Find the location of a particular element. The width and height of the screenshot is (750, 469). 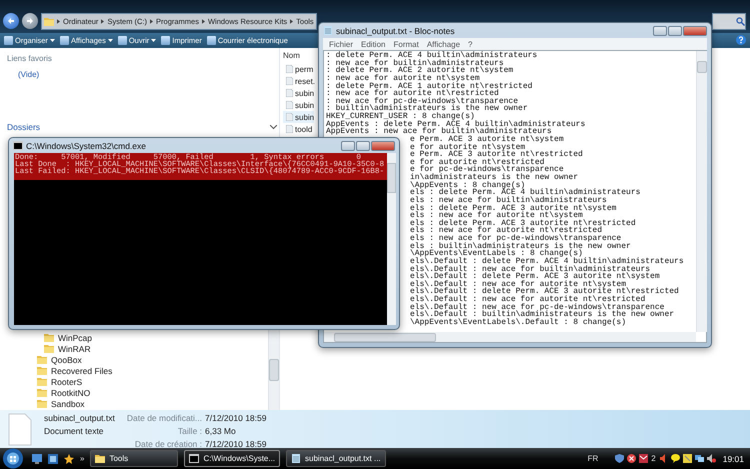

mute-icon is located at coordinates (711, 458).